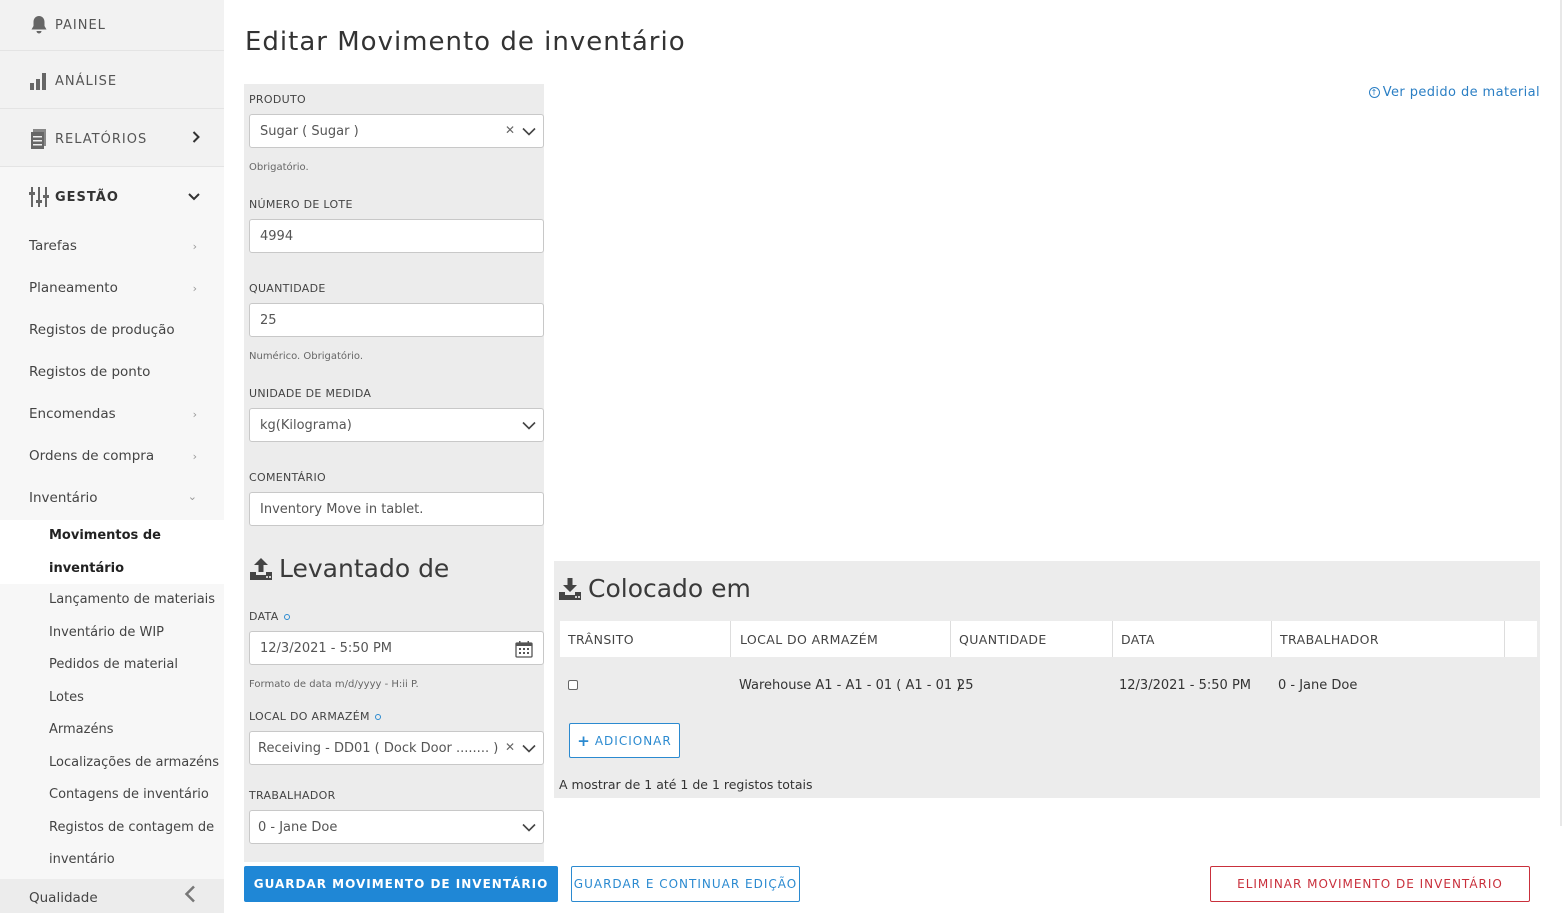 The image size is (1562, 913). I want to click on column-header-data: DATA, so click(1192, 639).